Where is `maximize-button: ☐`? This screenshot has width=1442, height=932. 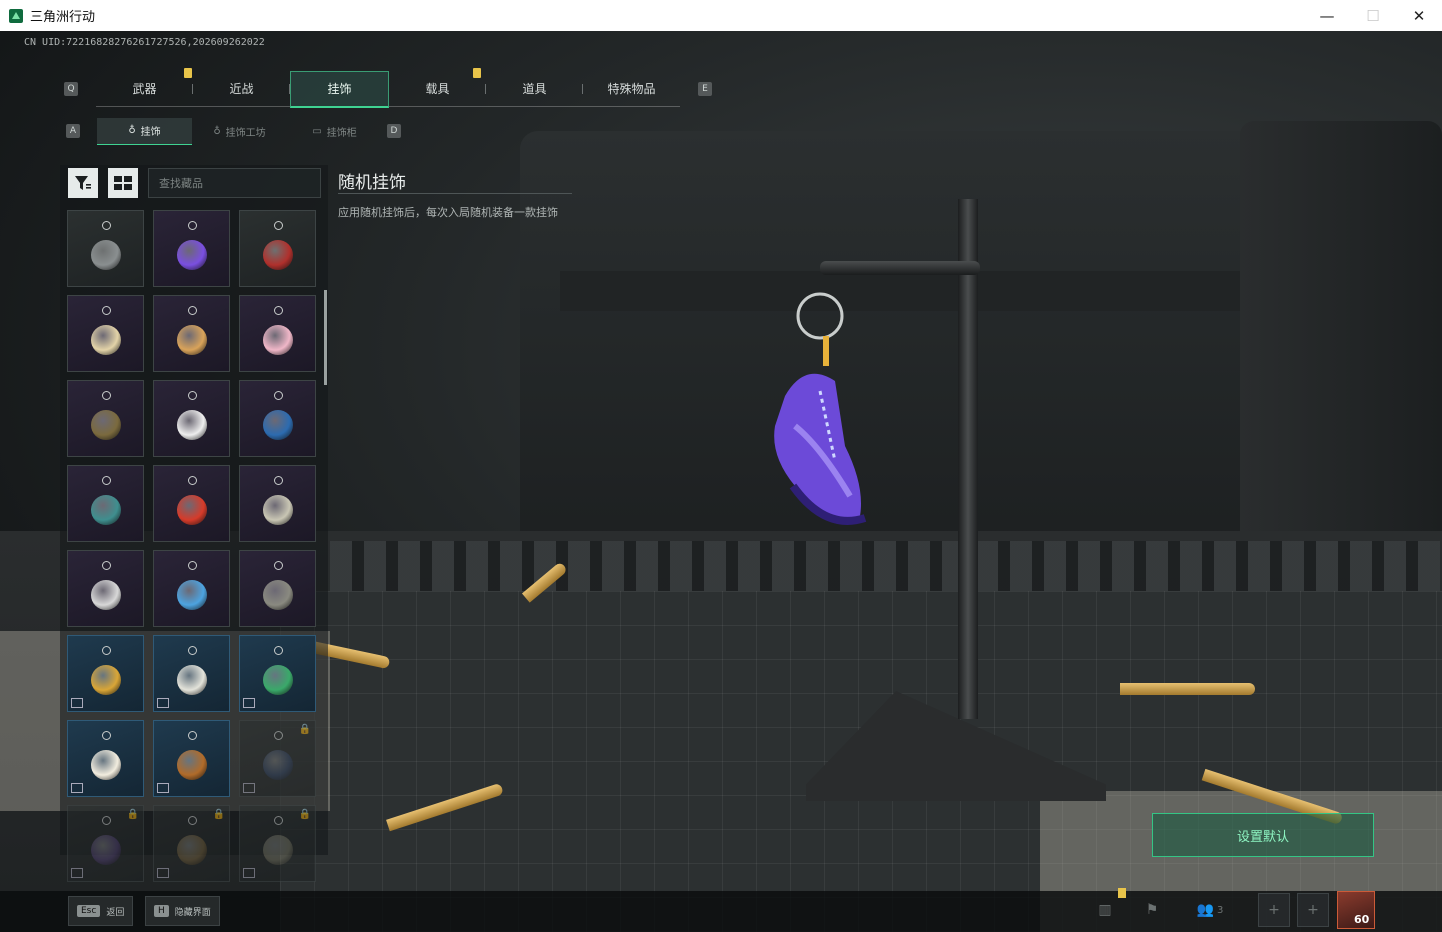 maximize-button: ☐ is located at coordinates (1373, 15).